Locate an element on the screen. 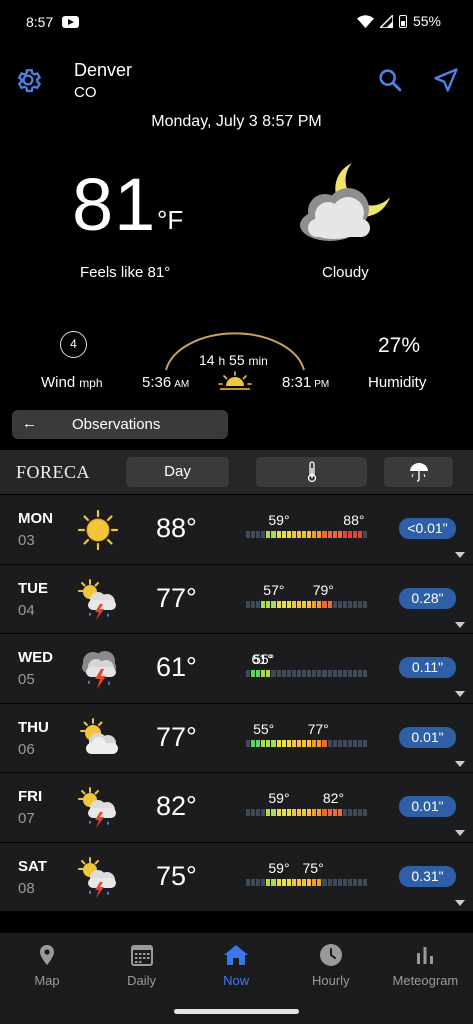  search-button is located at coordinates (390, 80).